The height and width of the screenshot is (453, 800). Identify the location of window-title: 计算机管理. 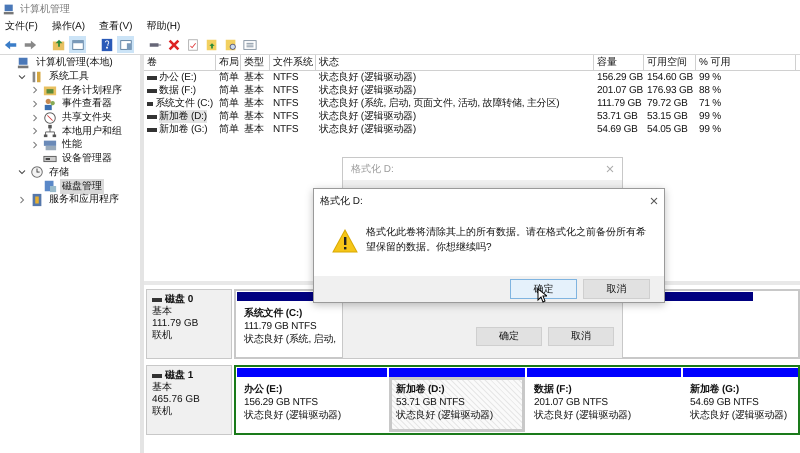
(45, 9).